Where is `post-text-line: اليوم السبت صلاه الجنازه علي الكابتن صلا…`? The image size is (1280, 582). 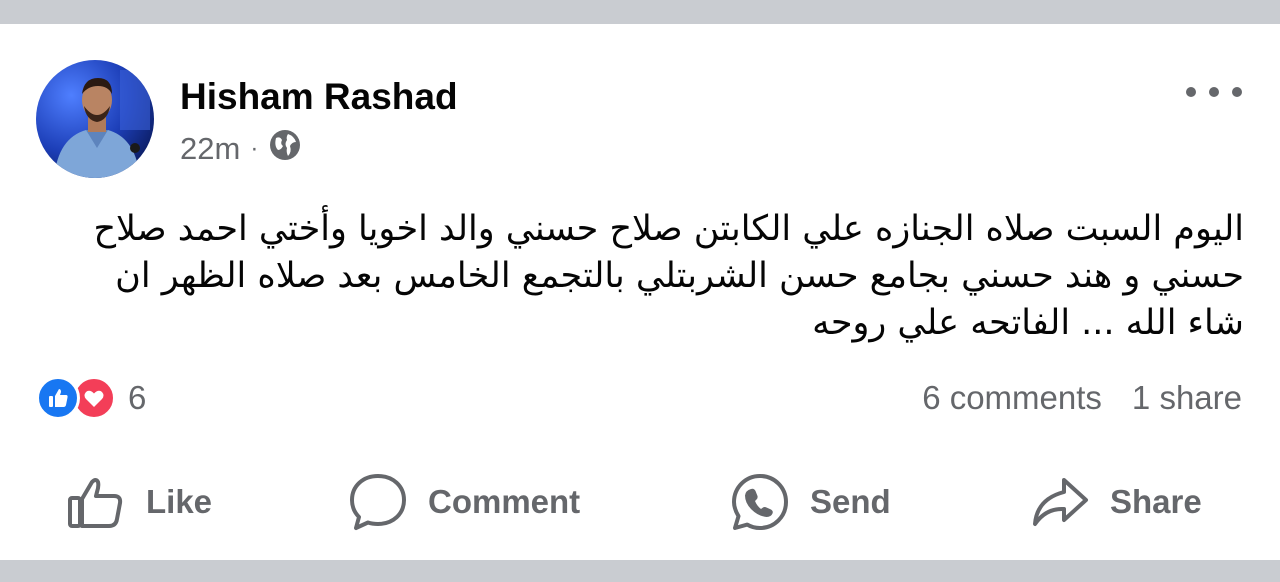 post-text-line: اليوم السبت صلاه الجنازه علي الكابتن صلا… is located at coordinates (668, 229).